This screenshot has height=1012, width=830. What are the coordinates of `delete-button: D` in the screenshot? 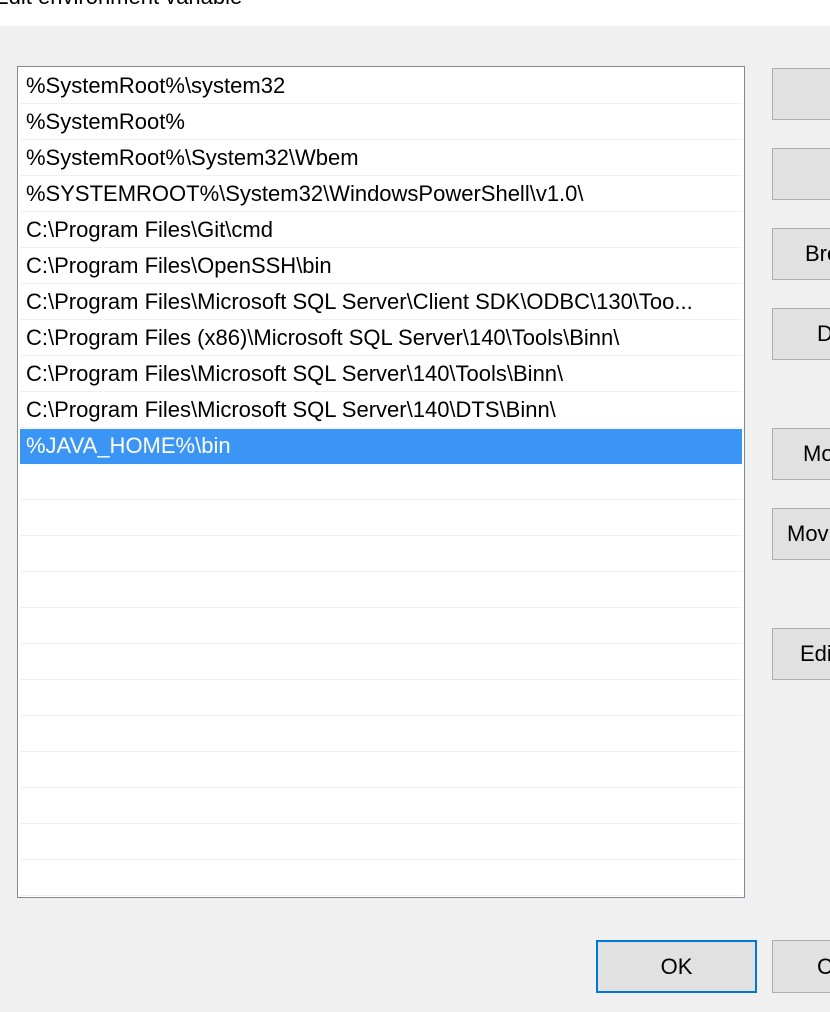 It's located at (801, 334).